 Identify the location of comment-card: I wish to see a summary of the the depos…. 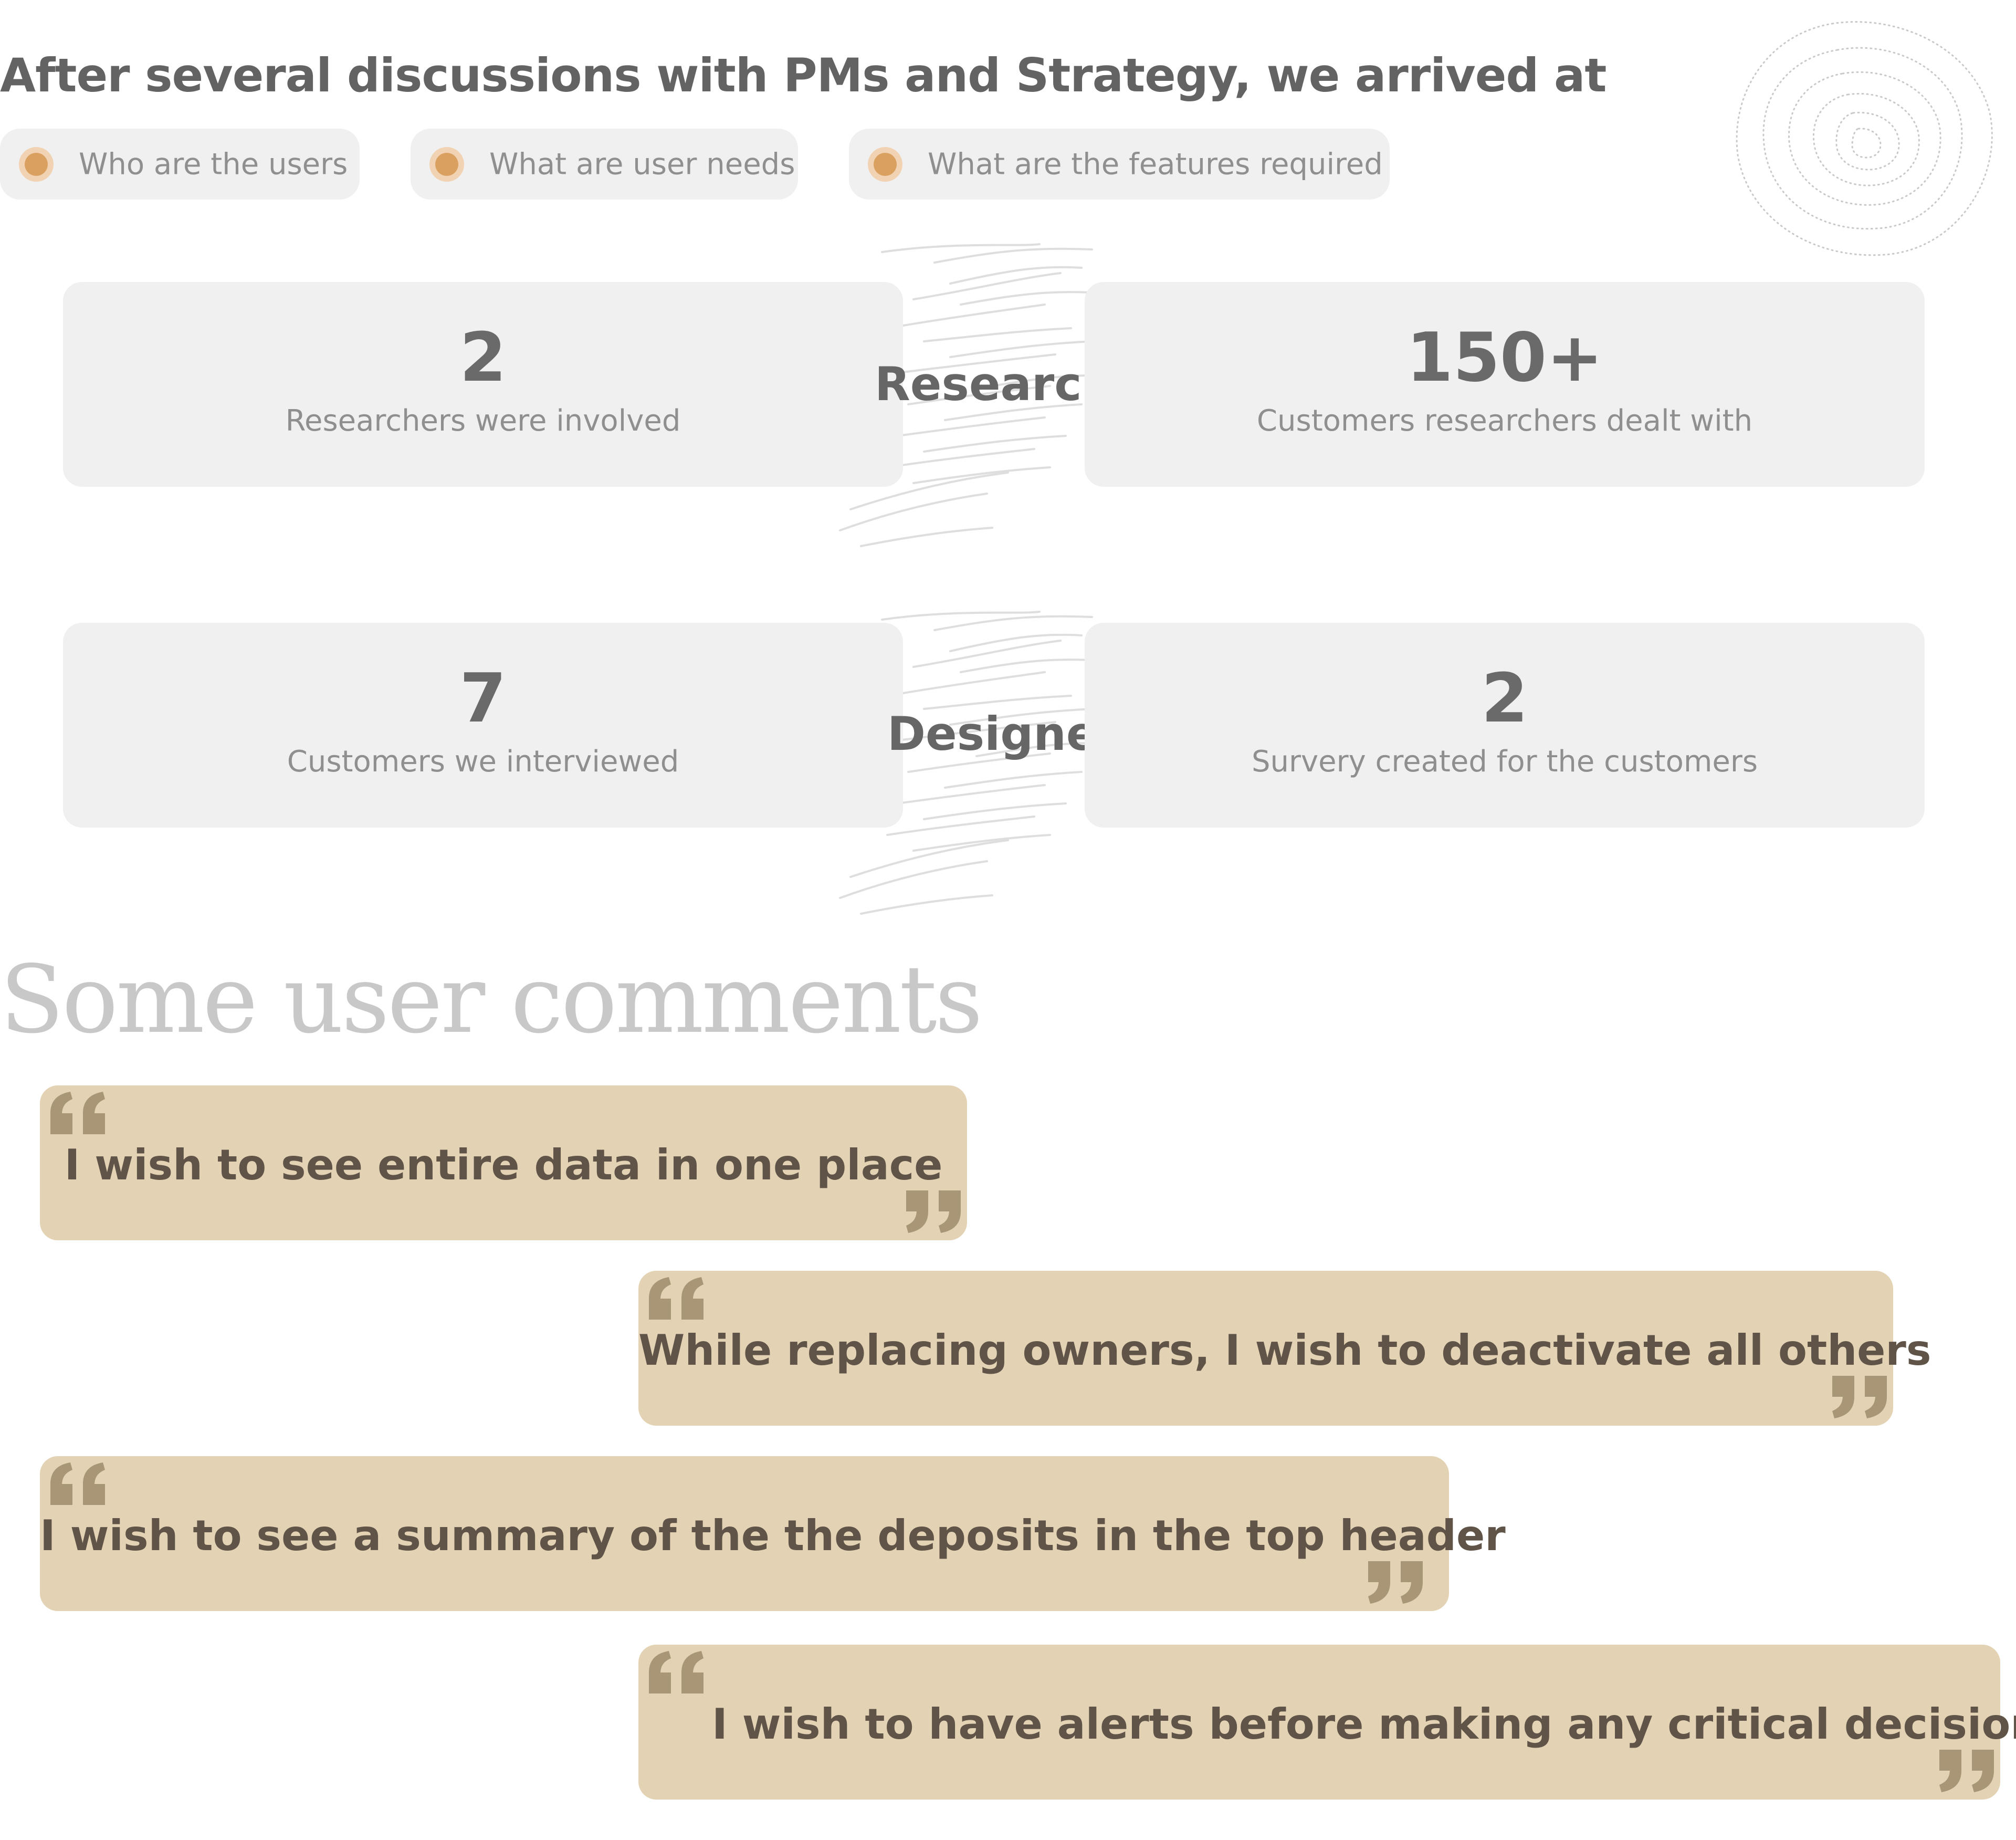
(773, 1533).